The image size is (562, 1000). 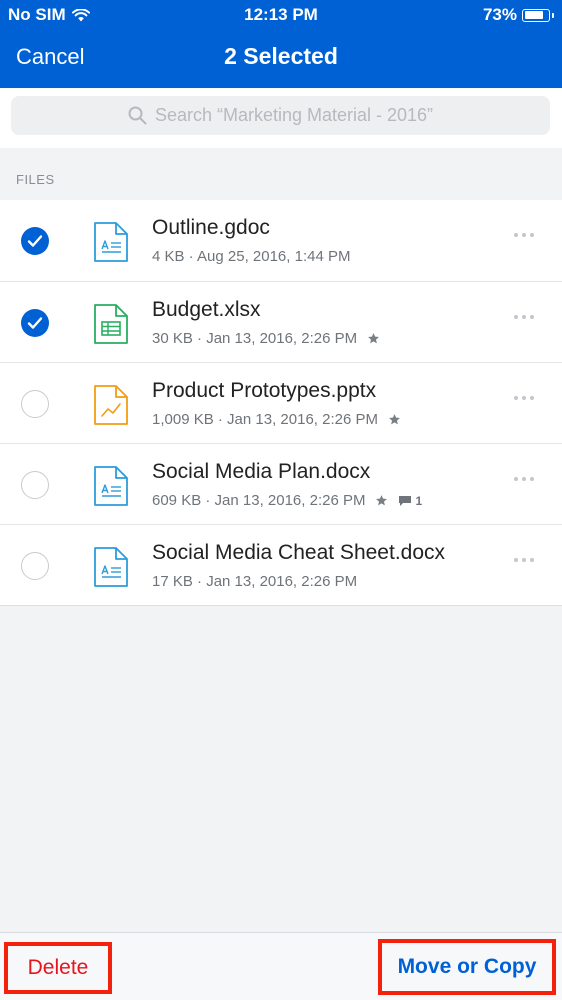 What do you see at coordinates (467, 967) in the screenshot?
I see `move-or-copy-button: Move or Copy` at bounding box center [467, 967].